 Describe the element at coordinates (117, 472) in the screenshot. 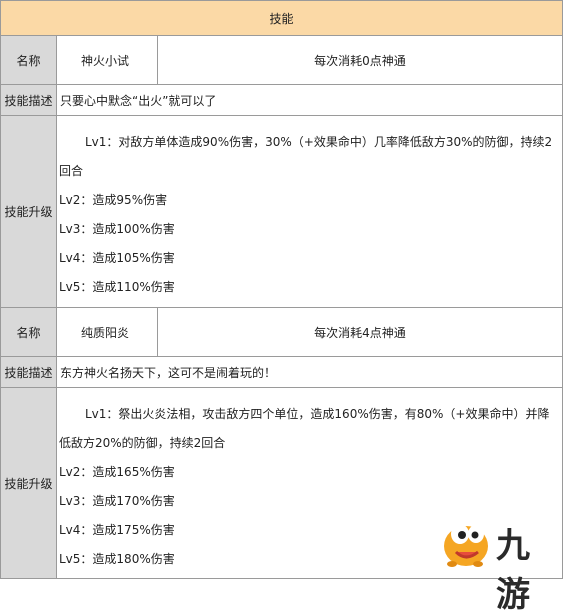

I see `skill2-lv2: Lv2：造成165%伤害` at that location.